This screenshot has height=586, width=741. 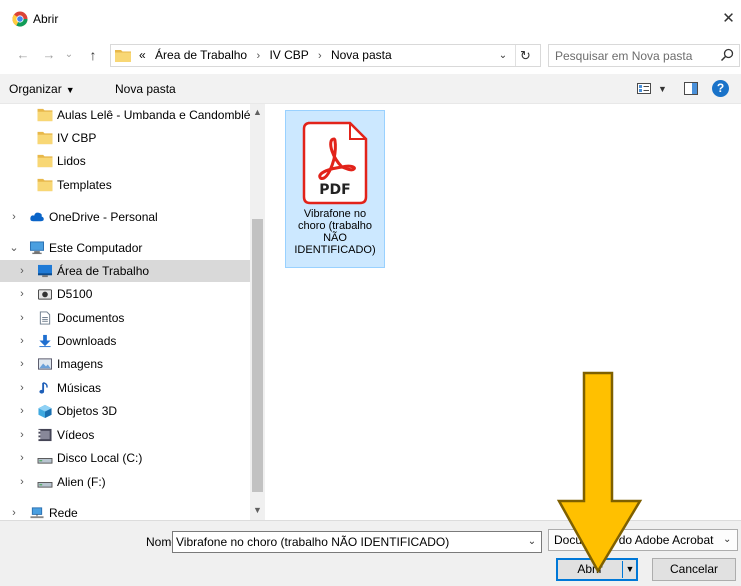 What do you see at coordinates (103, 217) in the screenshot?
I see `sidebar-item-label: OneDrive - Personal` at bounding box center [103, 217].